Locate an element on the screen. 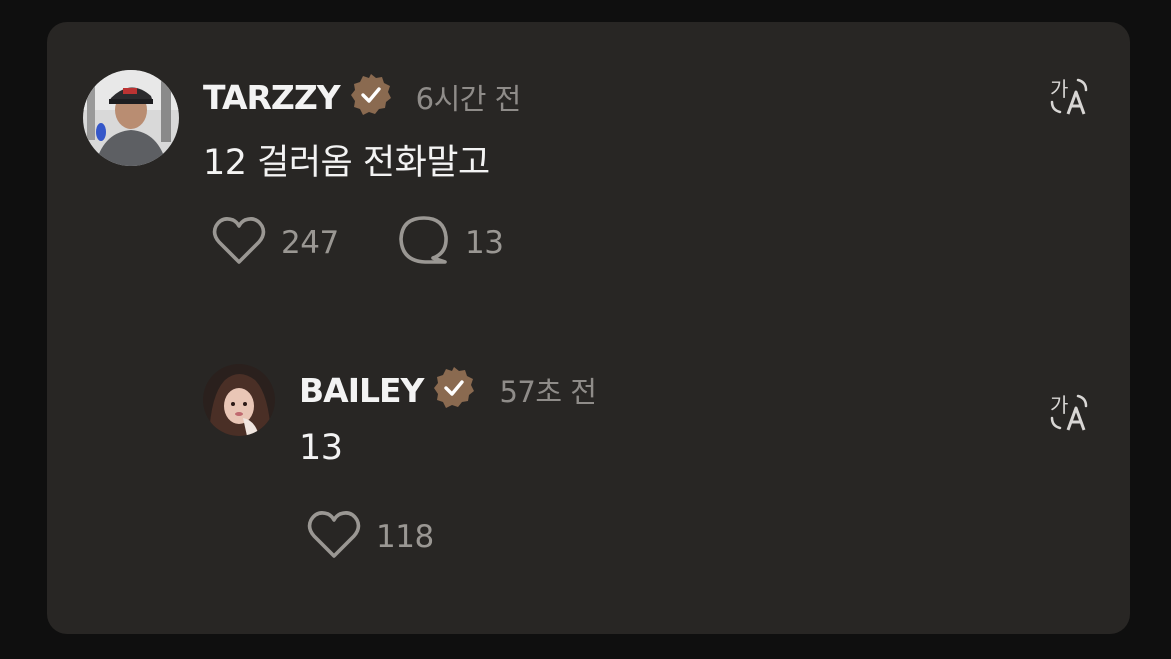 Image resolution: width=1171 pixels, height=659 pixels. timestamp: 57초 전 is located at coordinates (548, 392).